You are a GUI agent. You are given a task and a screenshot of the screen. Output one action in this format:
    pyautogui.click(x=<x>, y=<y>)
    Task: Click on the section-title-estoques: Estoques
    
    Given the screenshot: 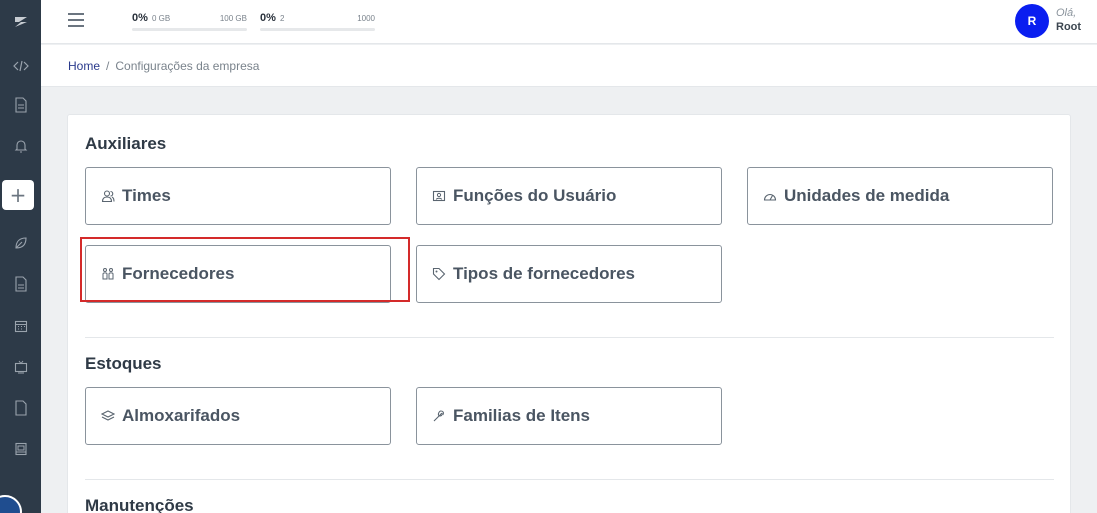 What is the action you would take?
    pyautogui.click(x=123, y=363)
    